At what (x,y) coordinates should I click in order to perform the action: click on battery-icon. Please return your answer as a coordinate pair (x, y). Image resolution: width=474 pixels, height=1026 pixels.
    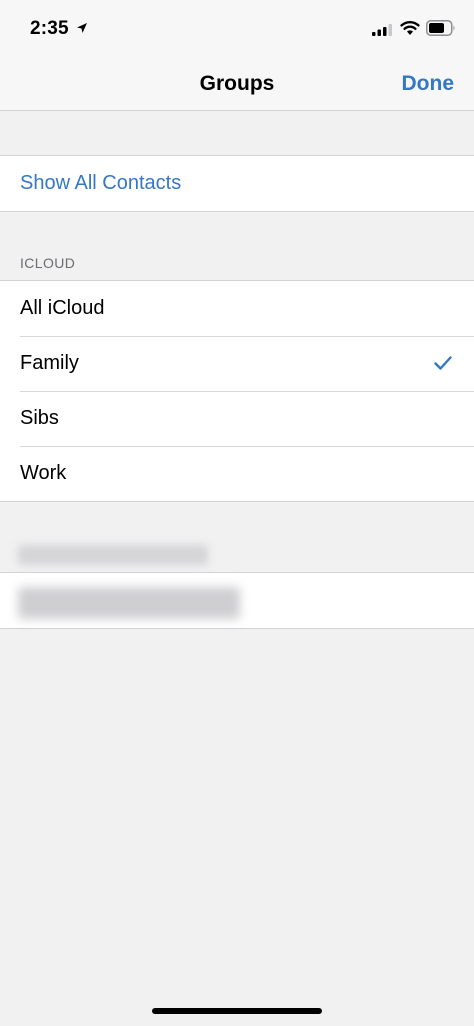
    Looking at the image, I should click on (440, 28).